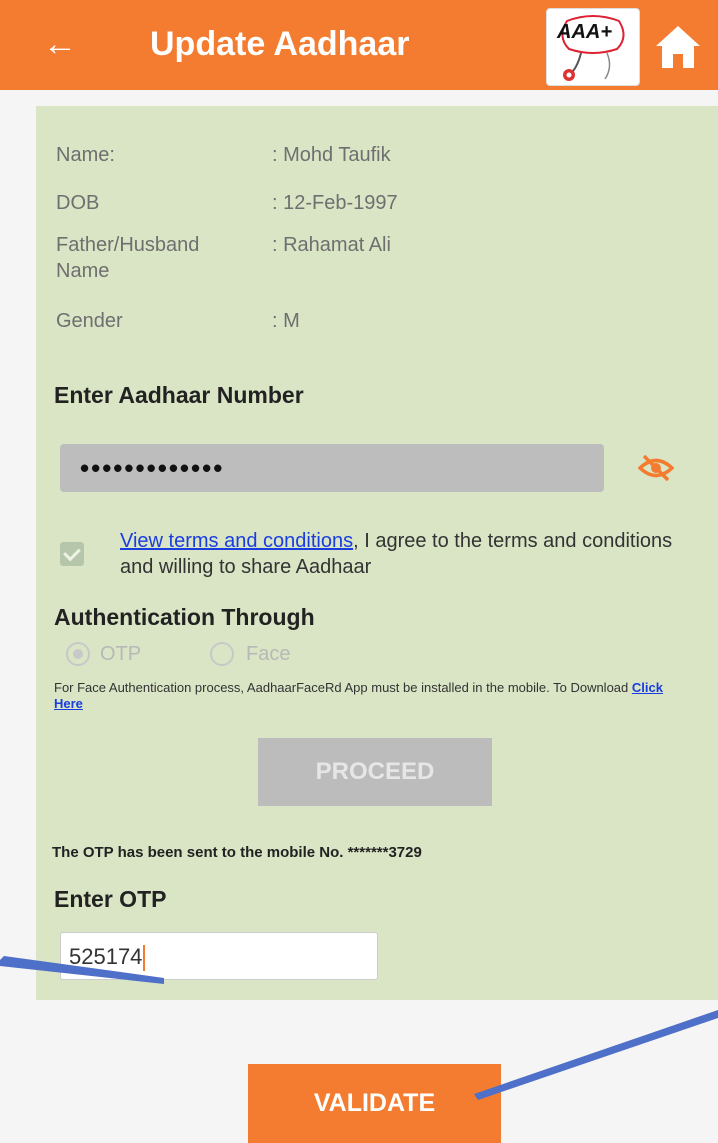  What do you see at coordinates (359, 1028) in the screenshot?
I see `annotation-arrows` at bounding box center [359, 1028].